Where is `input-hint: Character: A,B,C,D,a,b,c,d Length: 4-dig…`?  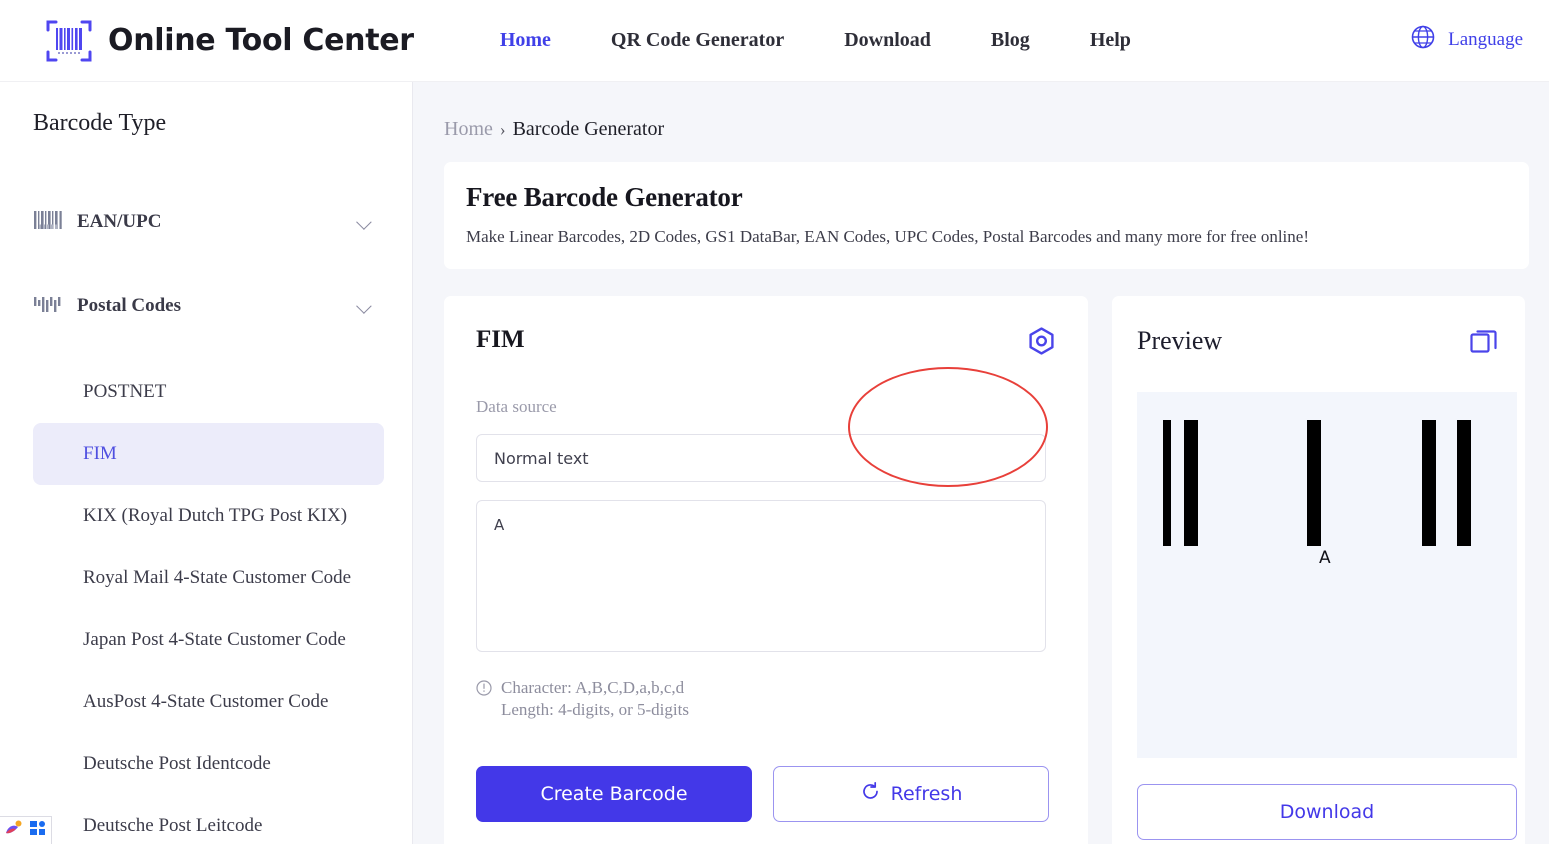
input-hint: Character: A,B,C,D,a,b,c,d Length: 4-dig… is located at coordinates (767, 699).